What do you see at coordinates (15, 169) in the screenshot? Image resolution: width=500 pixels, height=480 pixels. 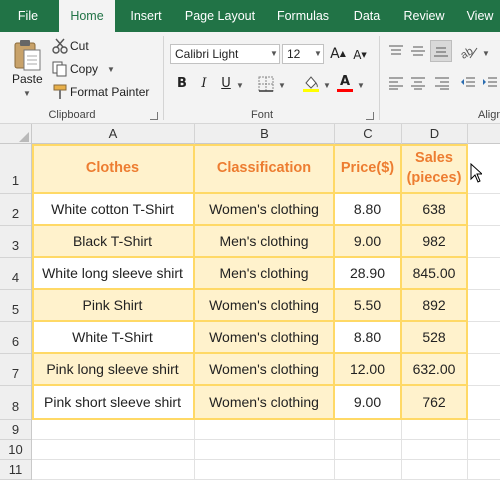 I see `row-header-1: 1` at bounding box center [15, 169].